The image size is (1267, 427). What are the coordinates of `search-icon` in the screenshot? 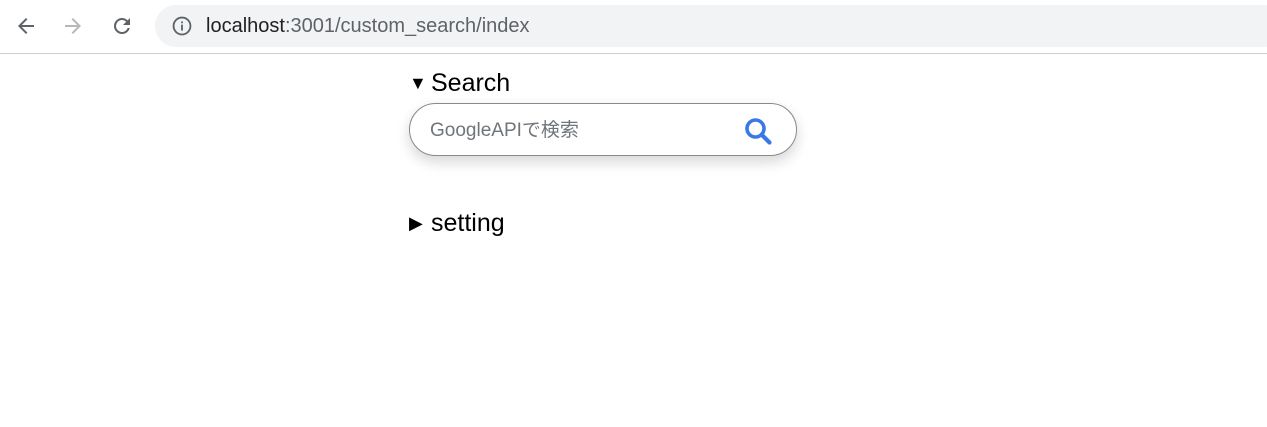 It's located at (758, 131).